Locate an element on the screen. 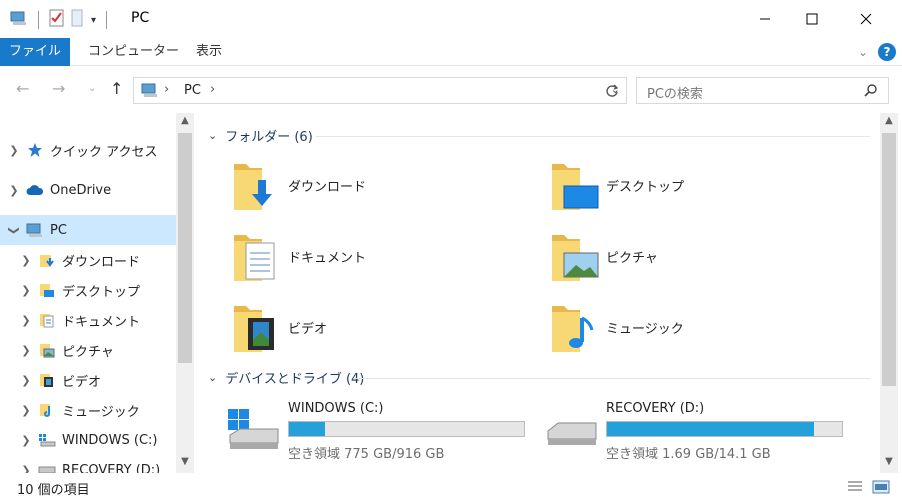 Image resolution: width=902 pixels, height=502 pixels. sidebar-item-music: ❯ ミュージック is located at coordinates (88, 410).